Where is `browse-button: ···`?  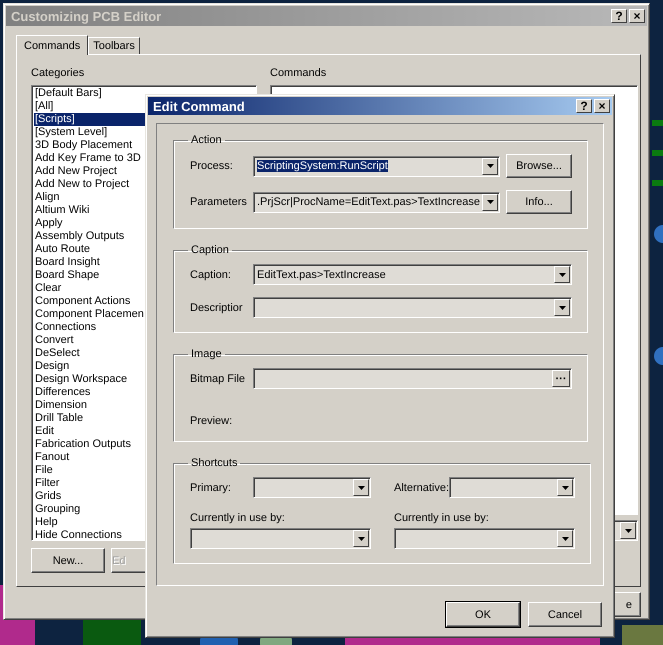
browse-button: ··· is located at coordinates (561, 378).